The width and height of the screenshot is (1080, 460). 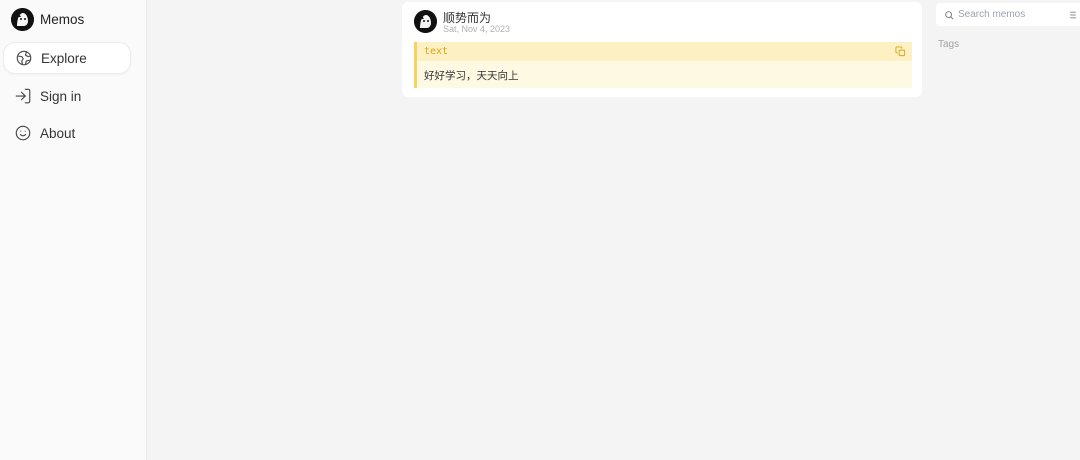 I want to click on smile-icon, so click(x=23, y=133).